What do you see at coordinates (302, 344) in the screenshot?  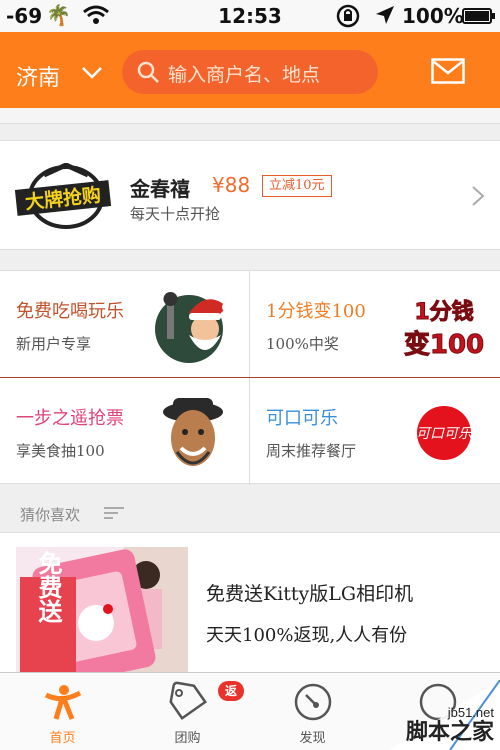 I see `grid-item-subtitle: 100%中奖` at bounding box center [302, 344].